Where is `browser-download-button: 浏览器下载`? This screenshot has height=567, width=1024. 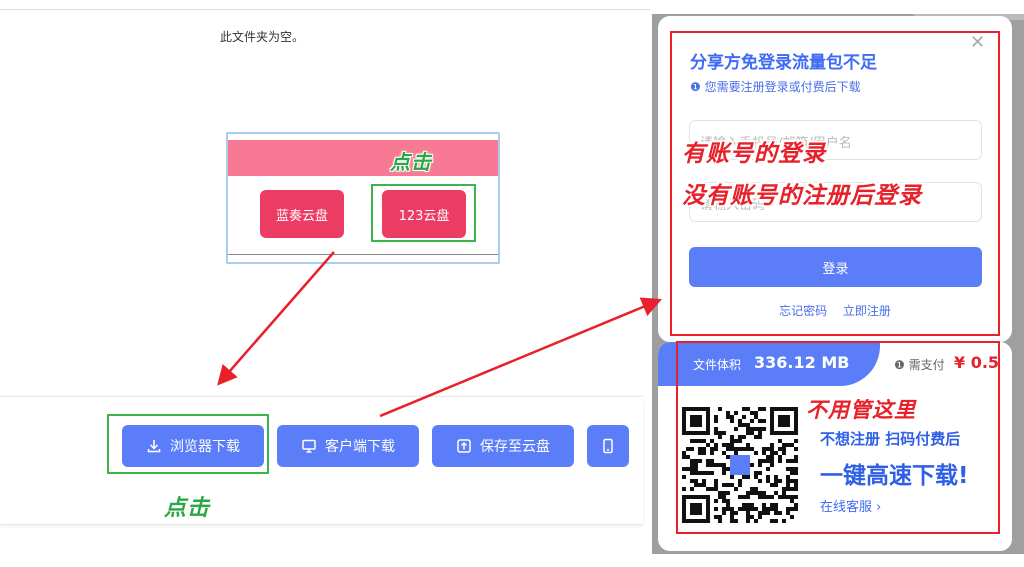 browser-download-button: 浏览器下载 is located at coordinates (193, 446).